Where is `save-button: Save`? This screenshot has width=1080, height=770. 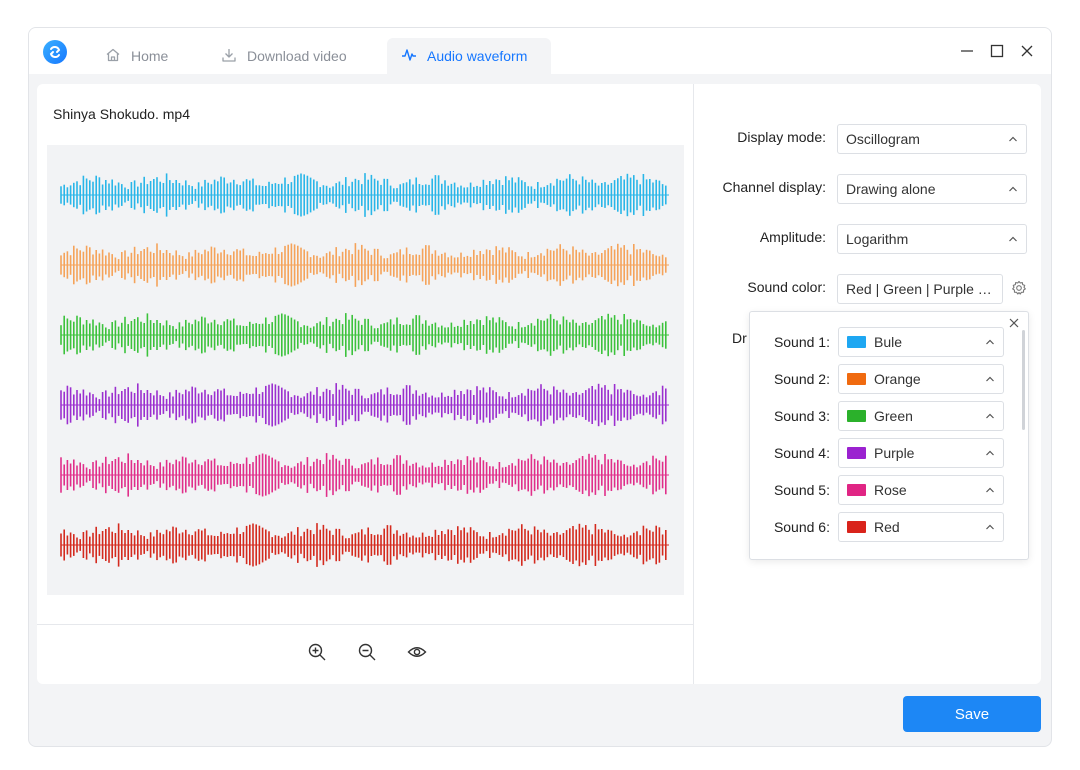
save-button: Save is located at coordinates (972, 714).